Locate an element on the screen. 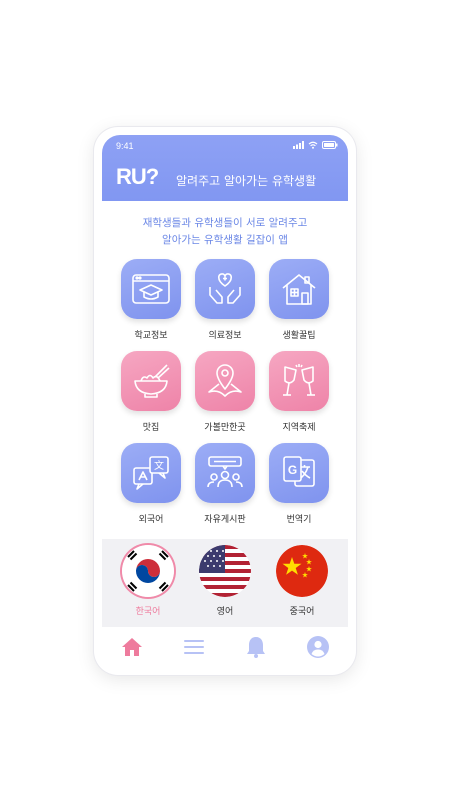 This screenshot has height=800, width=450. svg-text: 文 is located at coordinates (159, 465).